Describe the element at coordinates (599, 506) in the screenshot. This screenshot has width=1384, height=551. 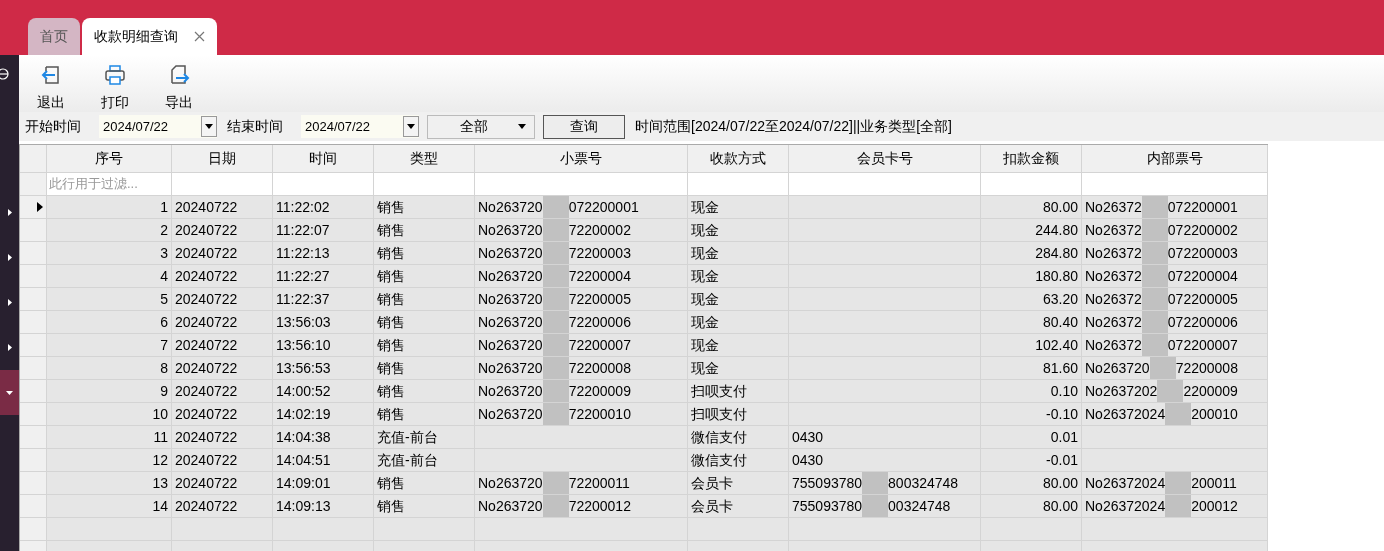
I see `cell-text: 72200012` at that location.